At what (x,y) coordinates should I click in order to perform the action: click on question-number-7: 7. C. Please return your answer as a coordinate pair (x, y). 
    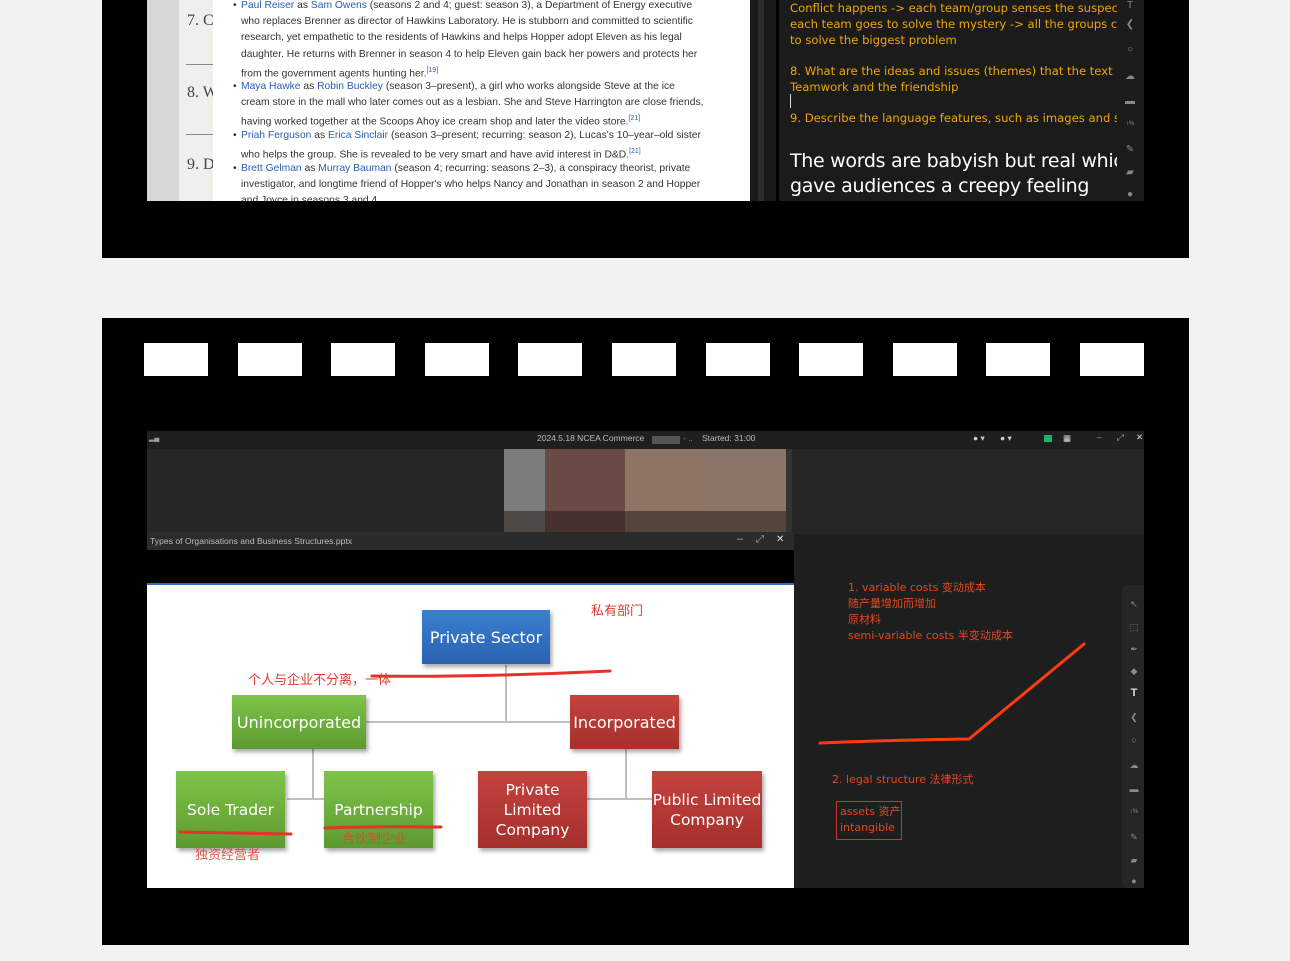
    Looking at the image, I should click on (200, 20).